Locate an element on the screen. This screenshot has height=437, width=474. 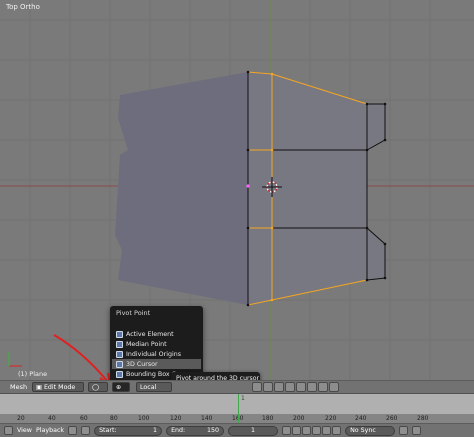
start-label: Start: is located at coordinates (108, 430).